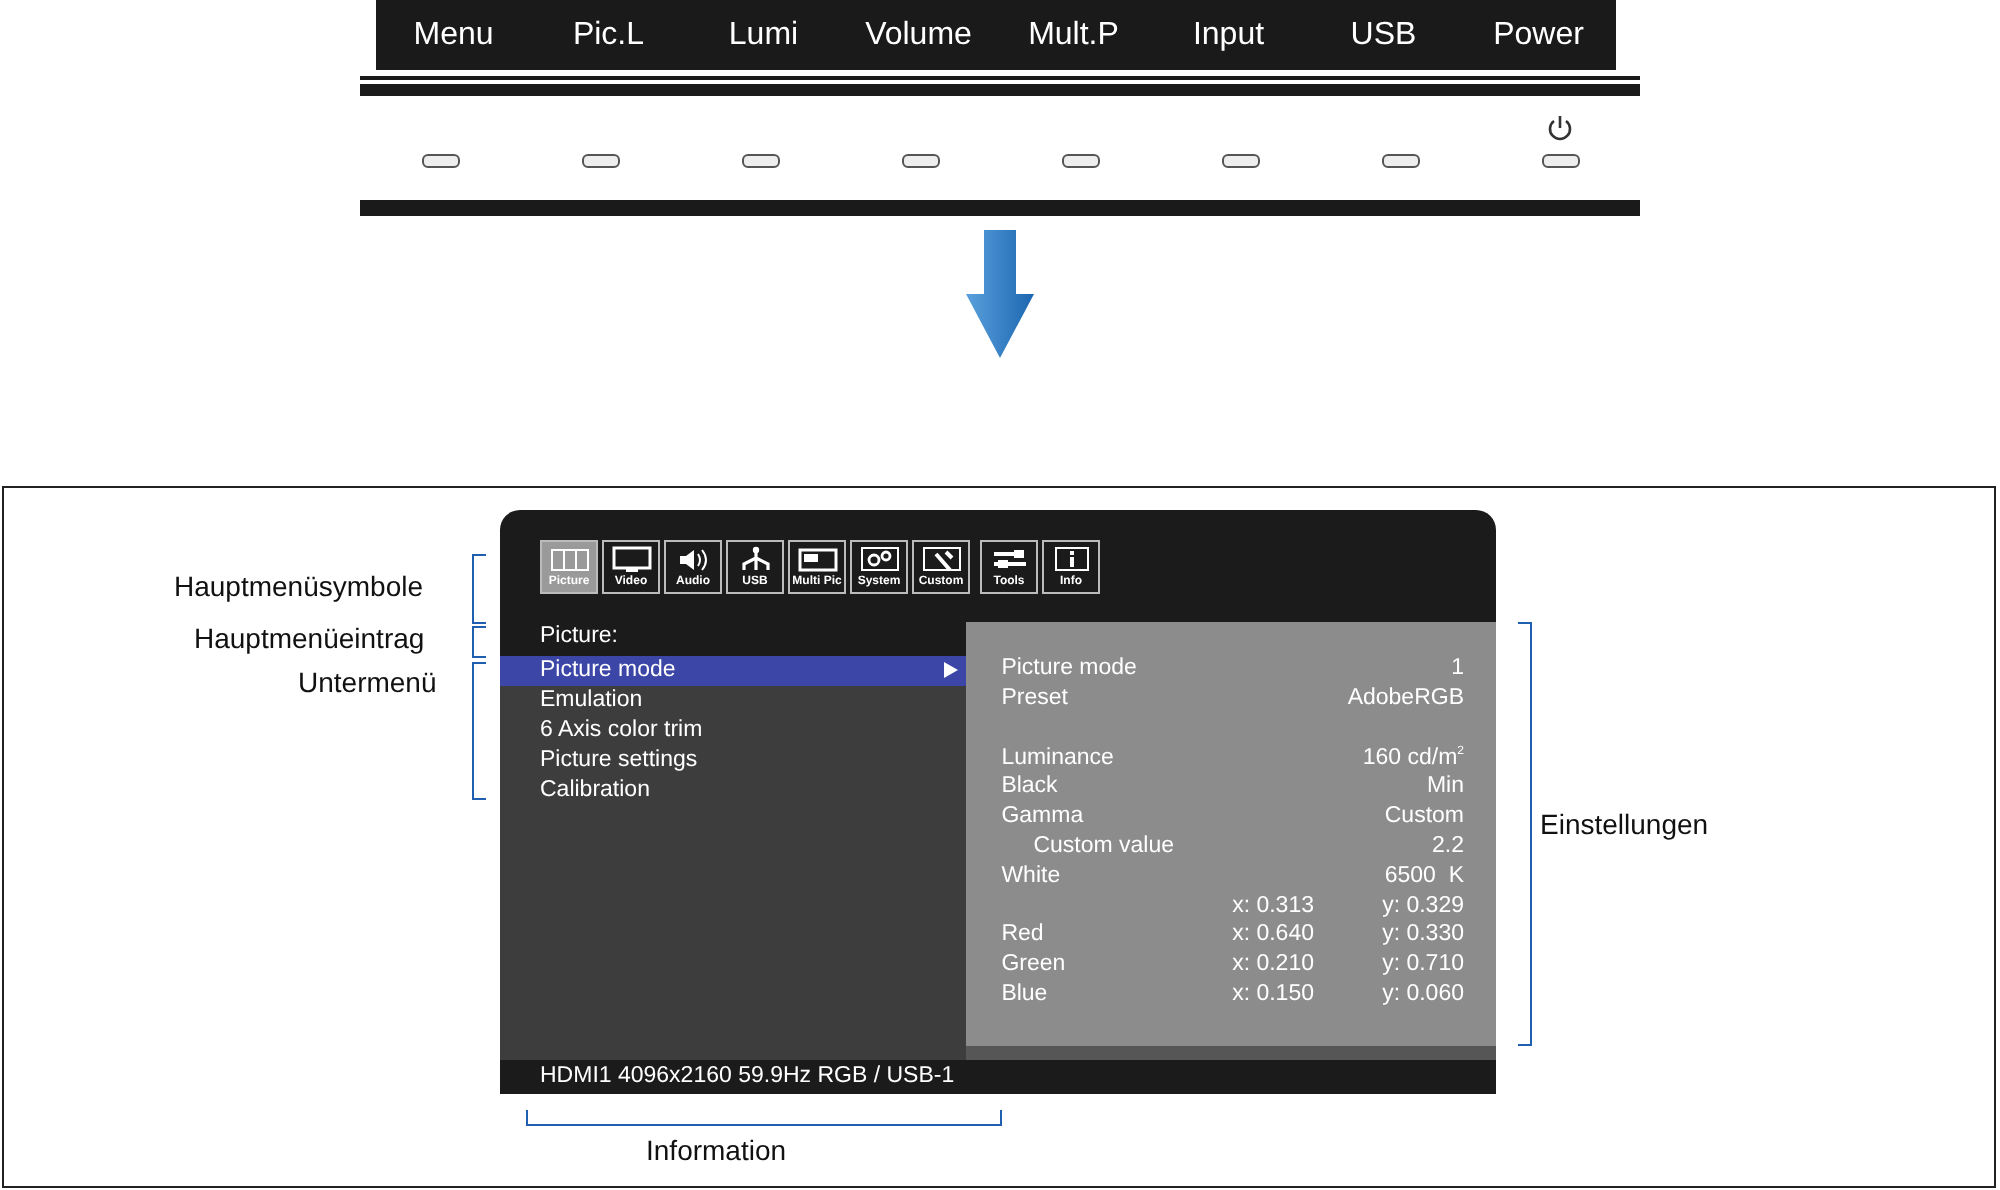 This screenshot has height=1190, width=2000. I want to click on key-label: USB, so click(1383, 35).